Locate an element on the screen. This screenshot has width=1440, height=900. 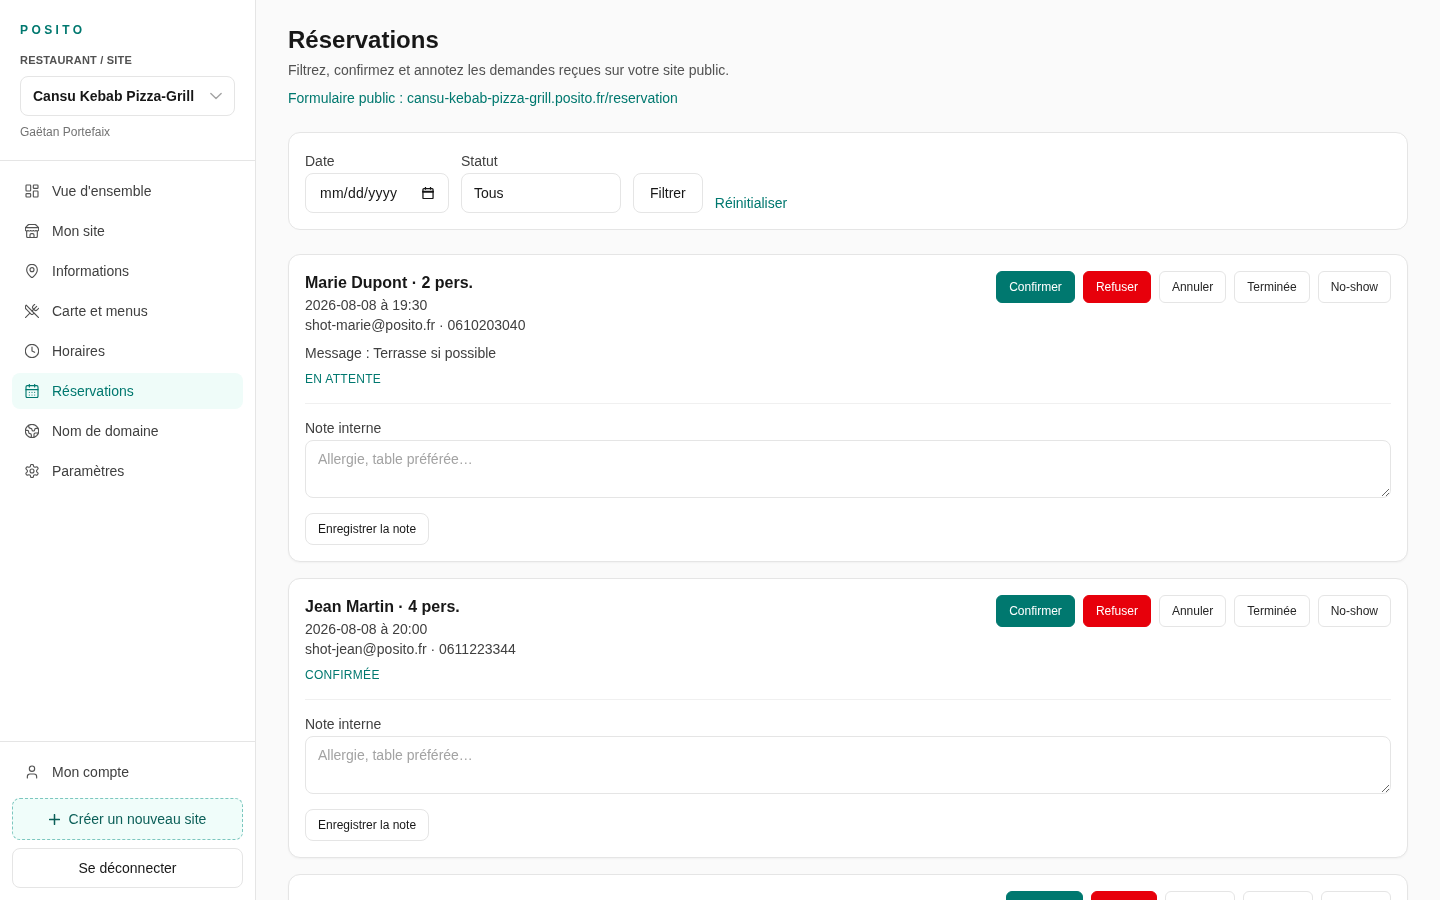
reservation-message: Message : Terrasse si possible is located at coordinates (401, 353).